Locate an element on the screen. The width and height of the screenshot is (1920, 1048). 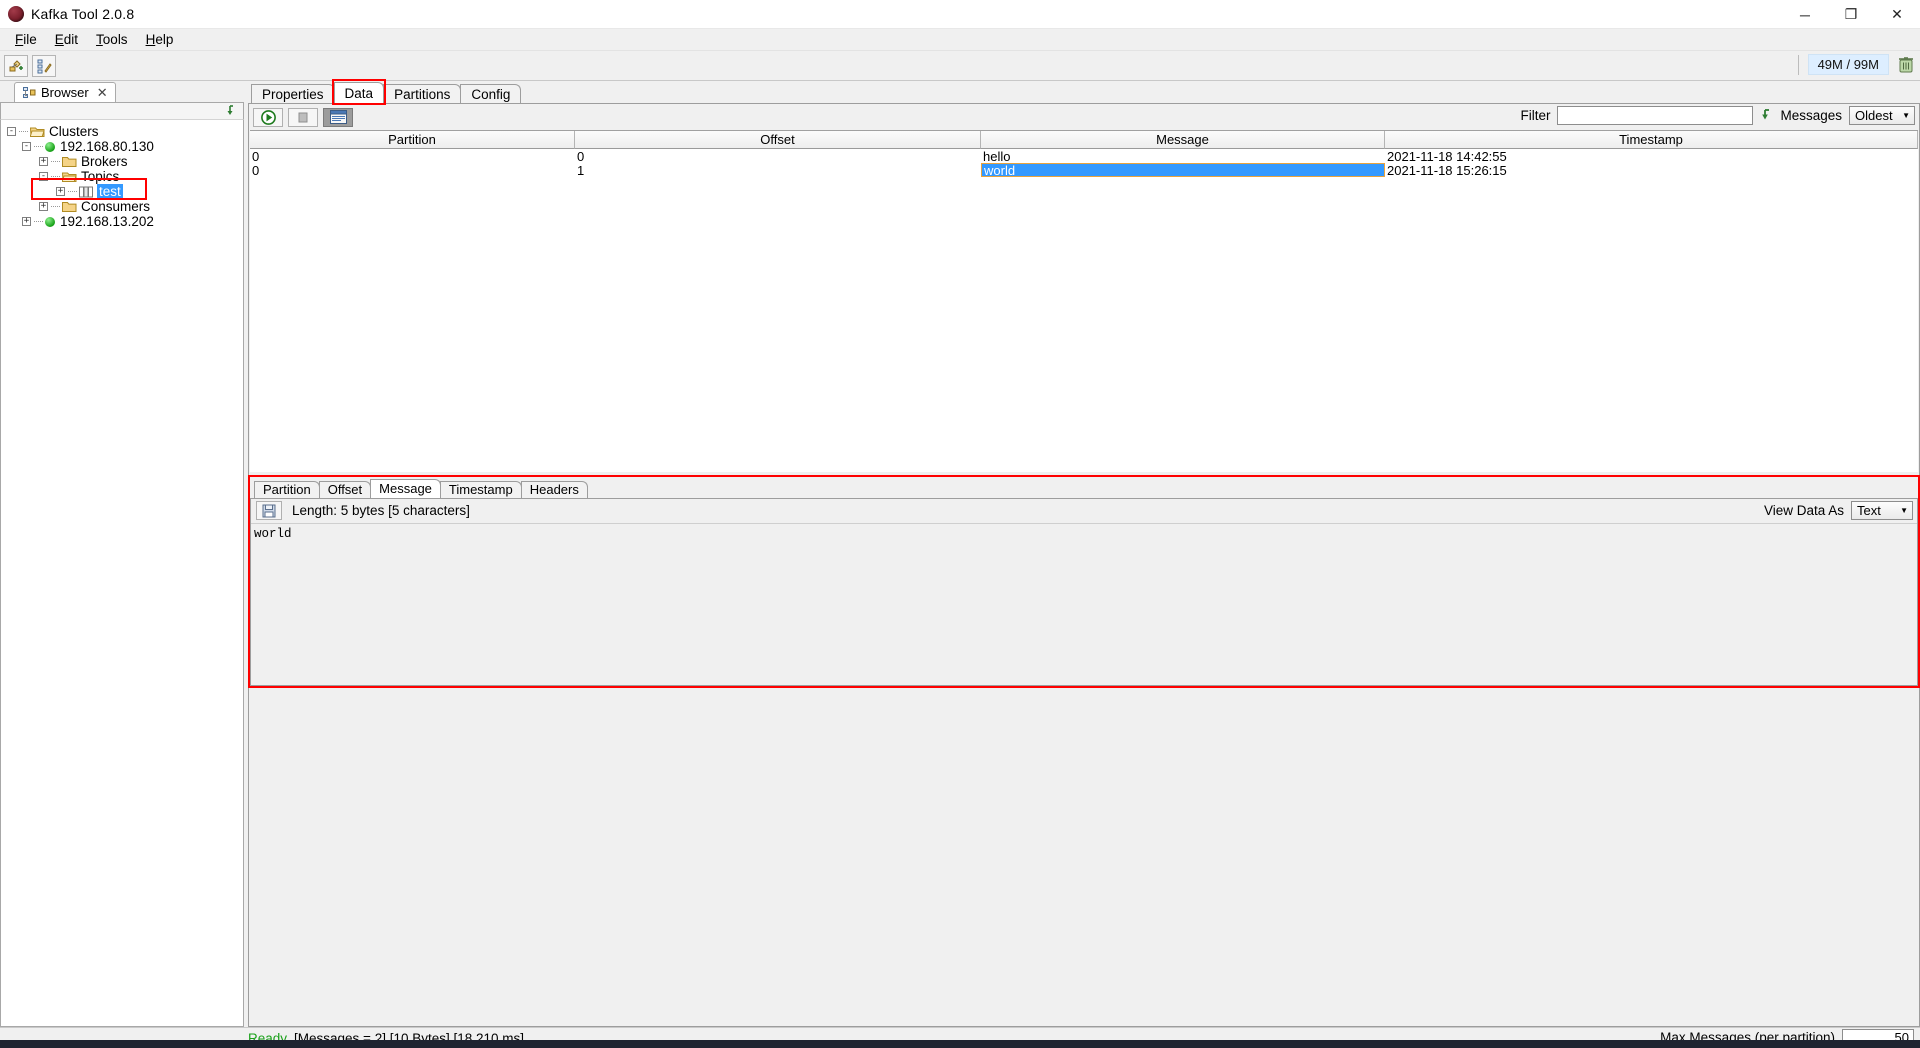
detail-tab-partition: Partition is located at coordinates (287, 489).